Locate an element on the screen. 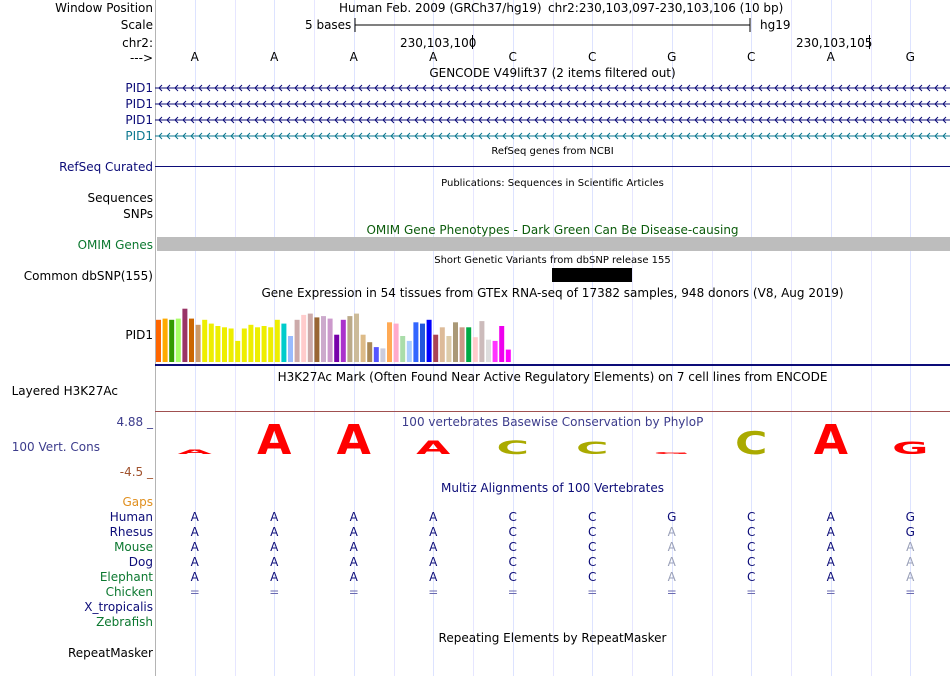  omim-track-label: OMIM Genes is located at coordinates (115, 245).